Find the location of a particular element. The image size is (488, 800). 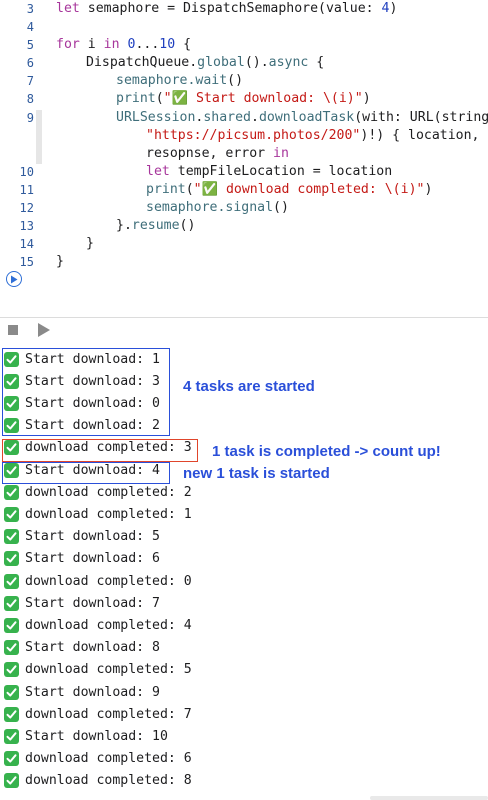

line-number: 11 is located at coordinates (26, 190).